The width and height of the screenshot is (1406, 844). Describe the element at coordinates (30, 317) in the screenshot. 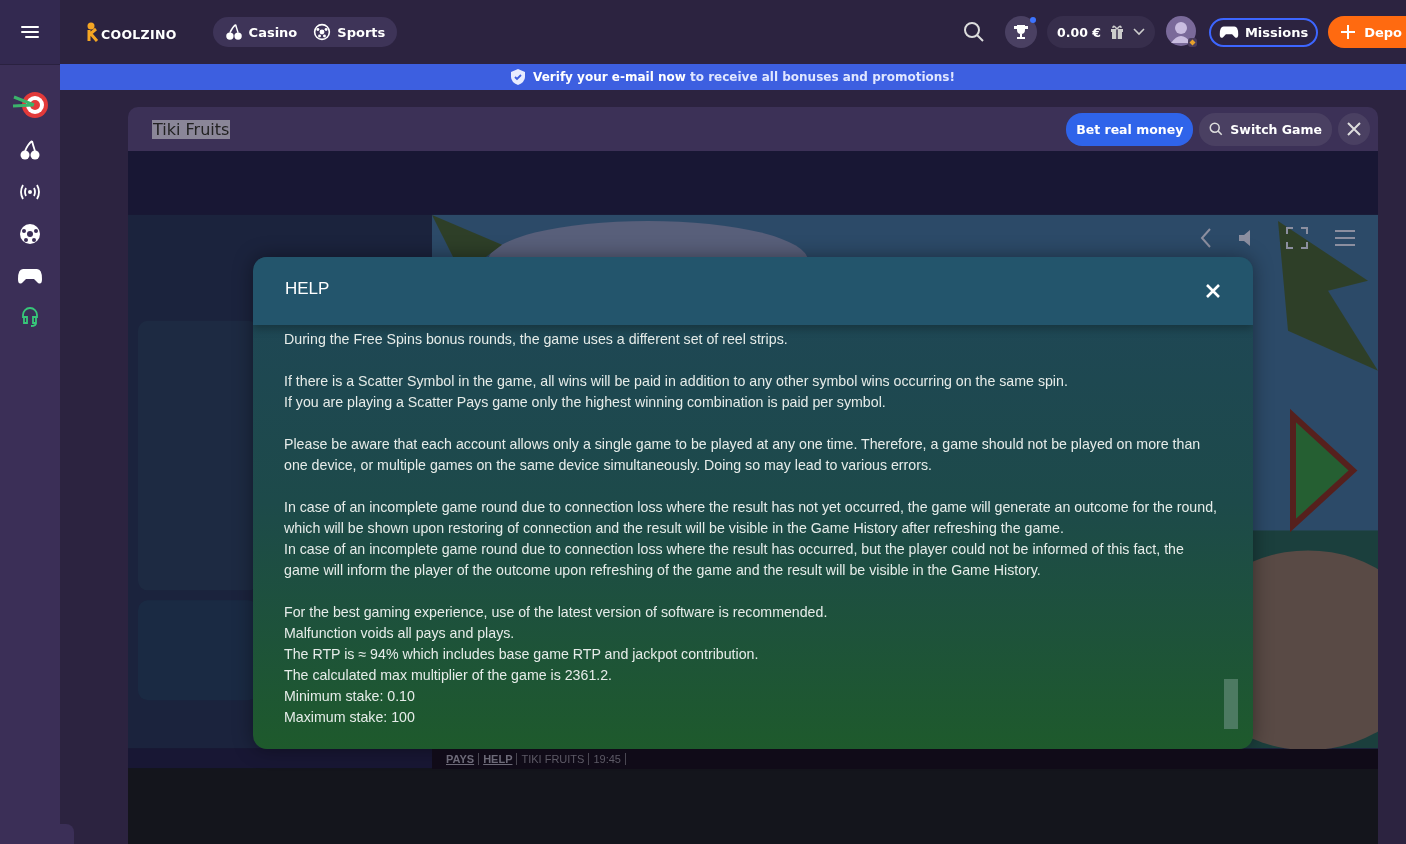

I see `headset-icon` at that location.